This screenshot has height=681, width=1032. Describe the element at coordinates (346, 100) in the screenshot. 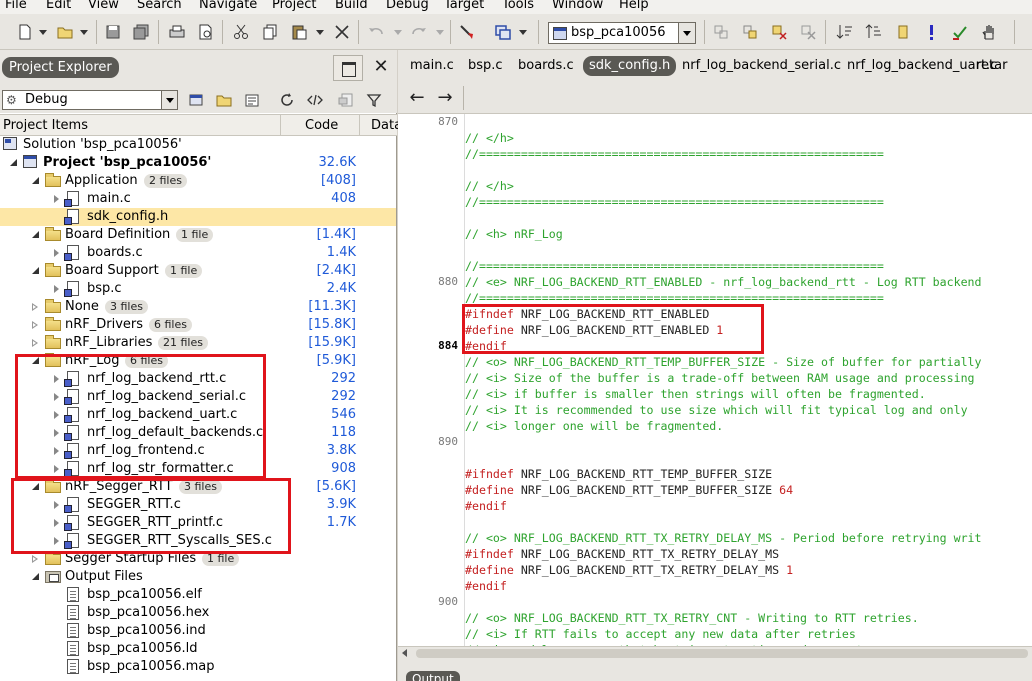

I see `export-icon` at that location.